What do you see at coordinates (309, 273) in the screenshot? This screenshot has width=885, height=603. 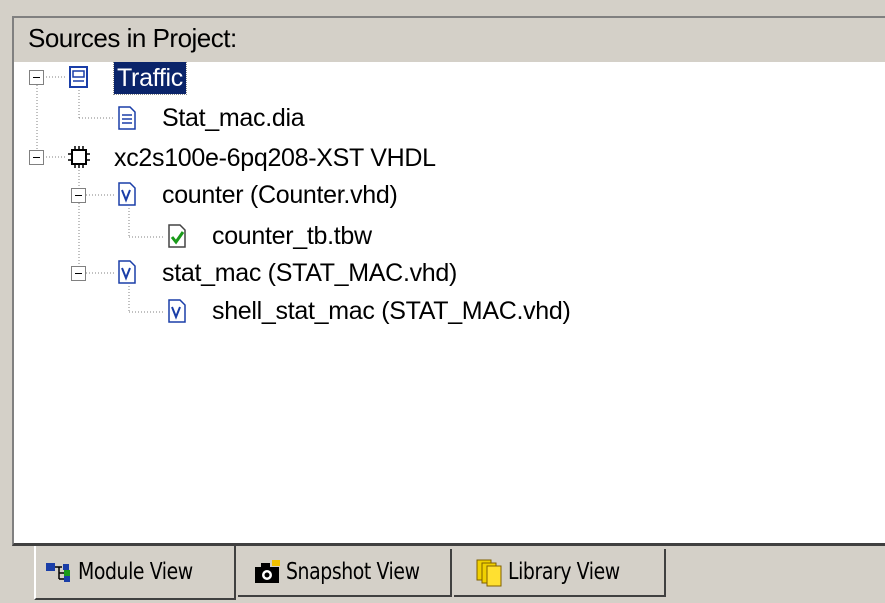 I see `tree-item-stat-mac: stat_mac (STAT_MAC.vhd)` at bounding box center [309, 273].